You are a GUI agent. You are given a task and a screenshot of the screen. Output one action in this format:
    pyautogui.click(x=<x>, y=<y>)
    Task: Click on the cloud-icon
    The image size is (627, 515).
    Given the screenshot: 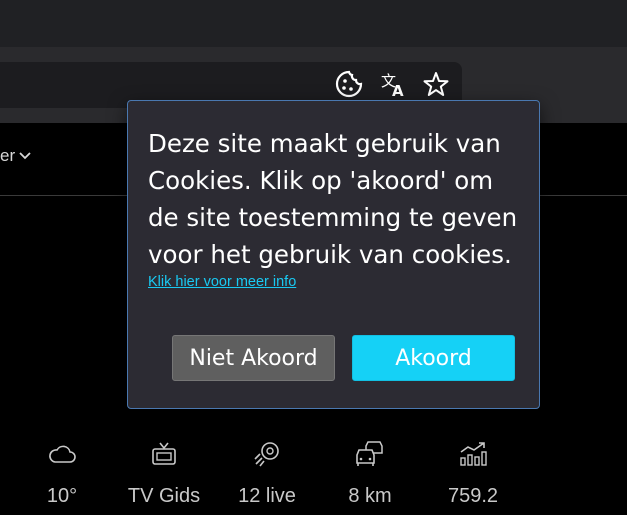 What is the action you would take?
    pyautogui.click(x=62, y=454)
    